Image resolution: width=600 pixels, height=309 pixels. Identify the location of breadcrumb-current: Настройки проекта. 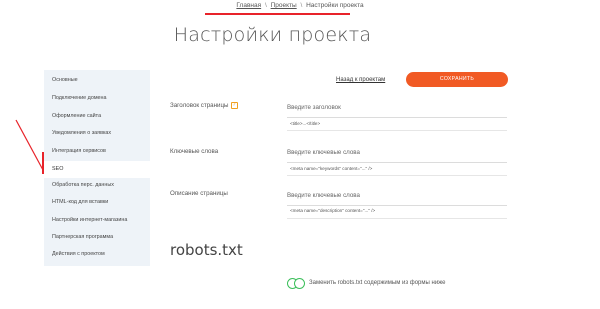
(335, 5).